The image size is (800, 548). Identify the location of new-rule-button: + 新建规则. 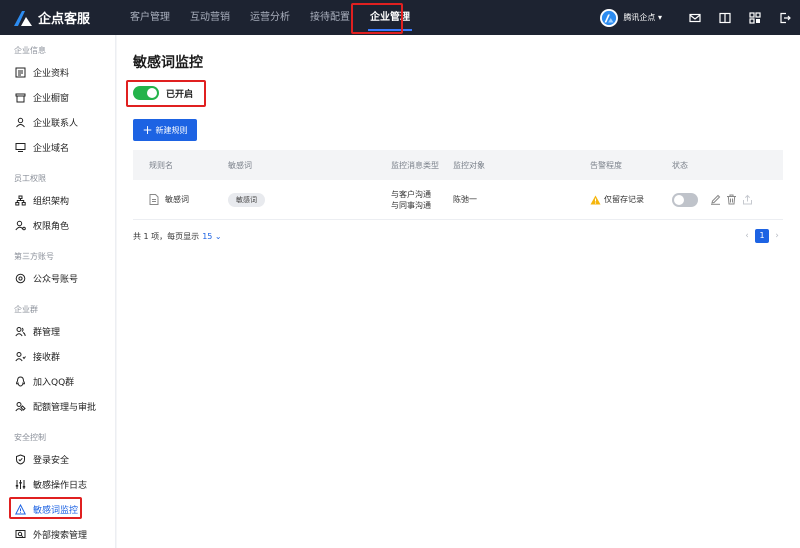
(165, 130).